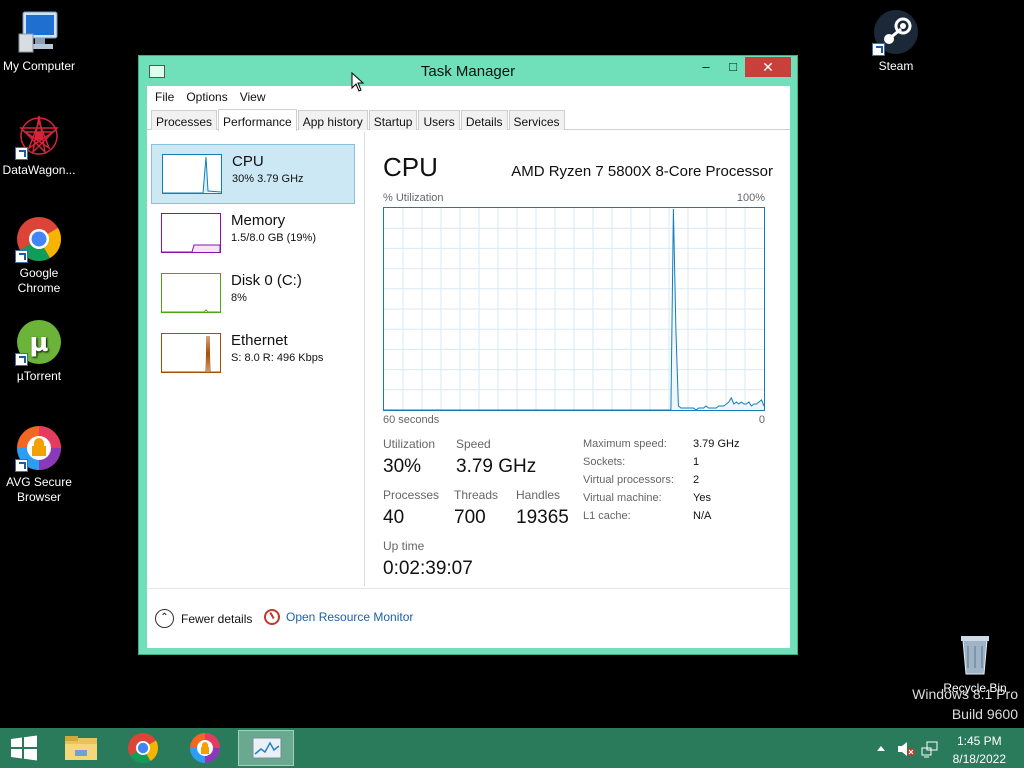  I want to click on cpu-thumbnail-graph, so click(192, 174).